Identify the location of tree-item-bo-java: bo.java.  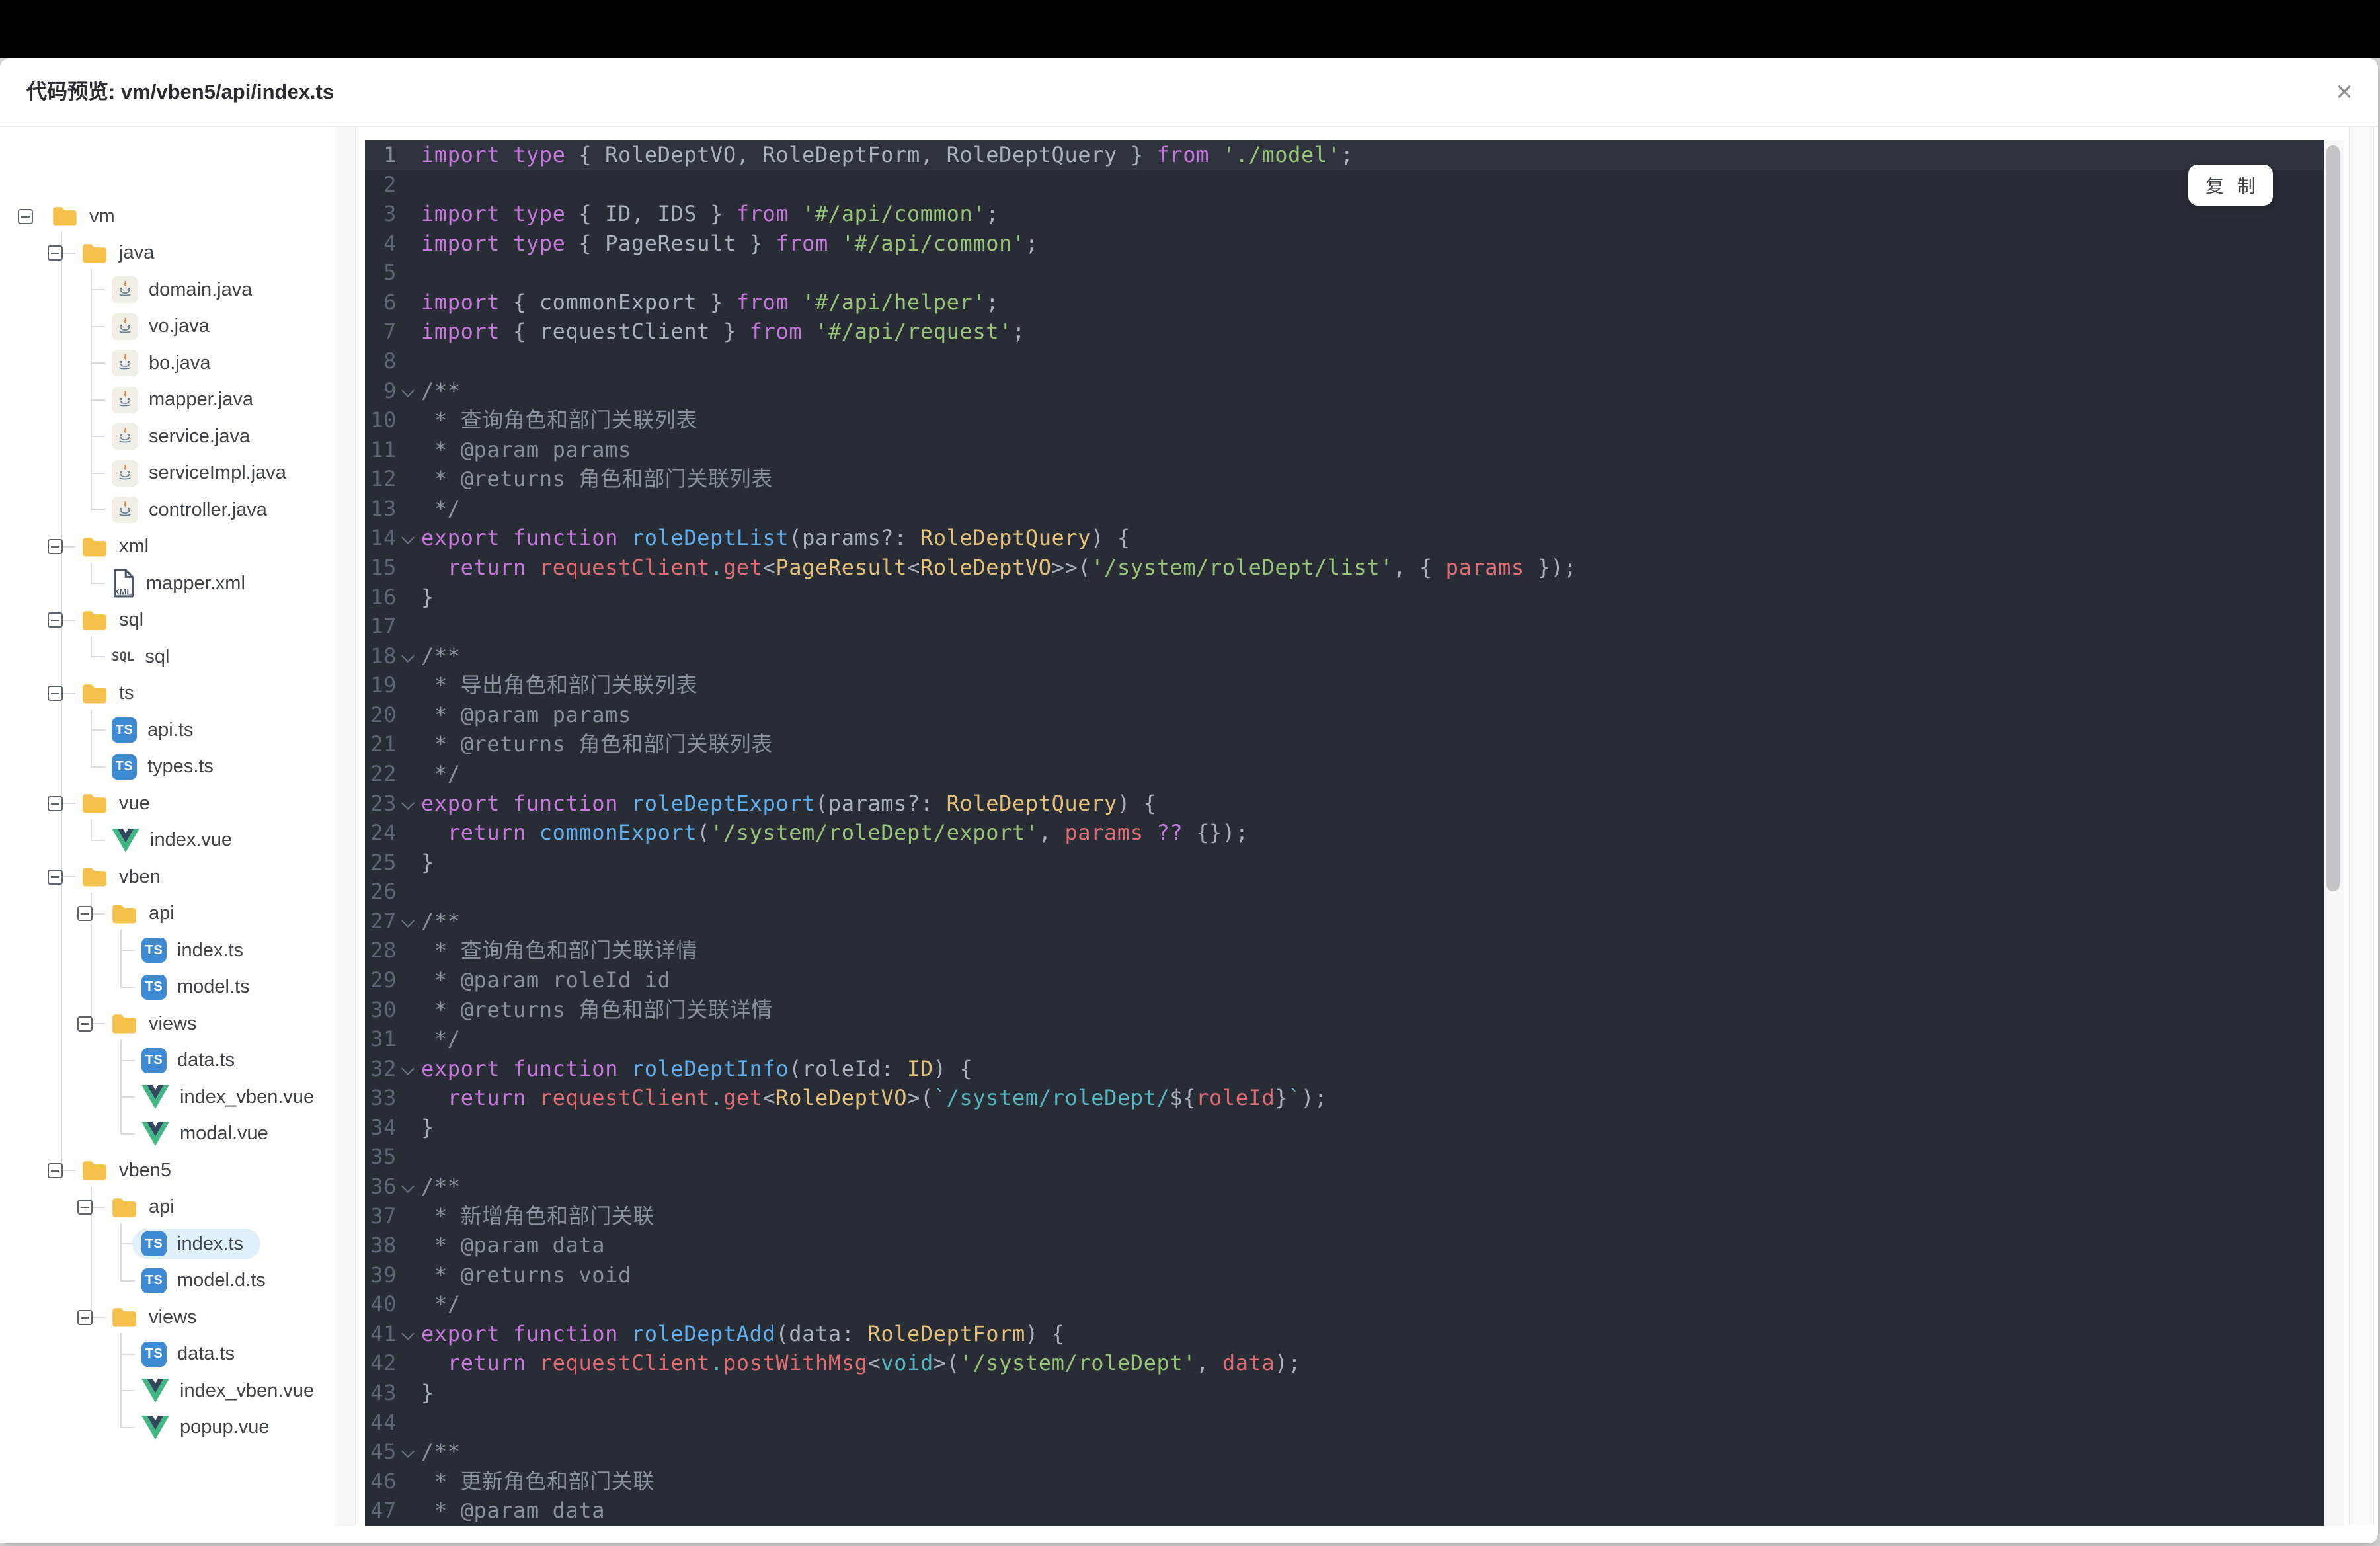
(167, 363).